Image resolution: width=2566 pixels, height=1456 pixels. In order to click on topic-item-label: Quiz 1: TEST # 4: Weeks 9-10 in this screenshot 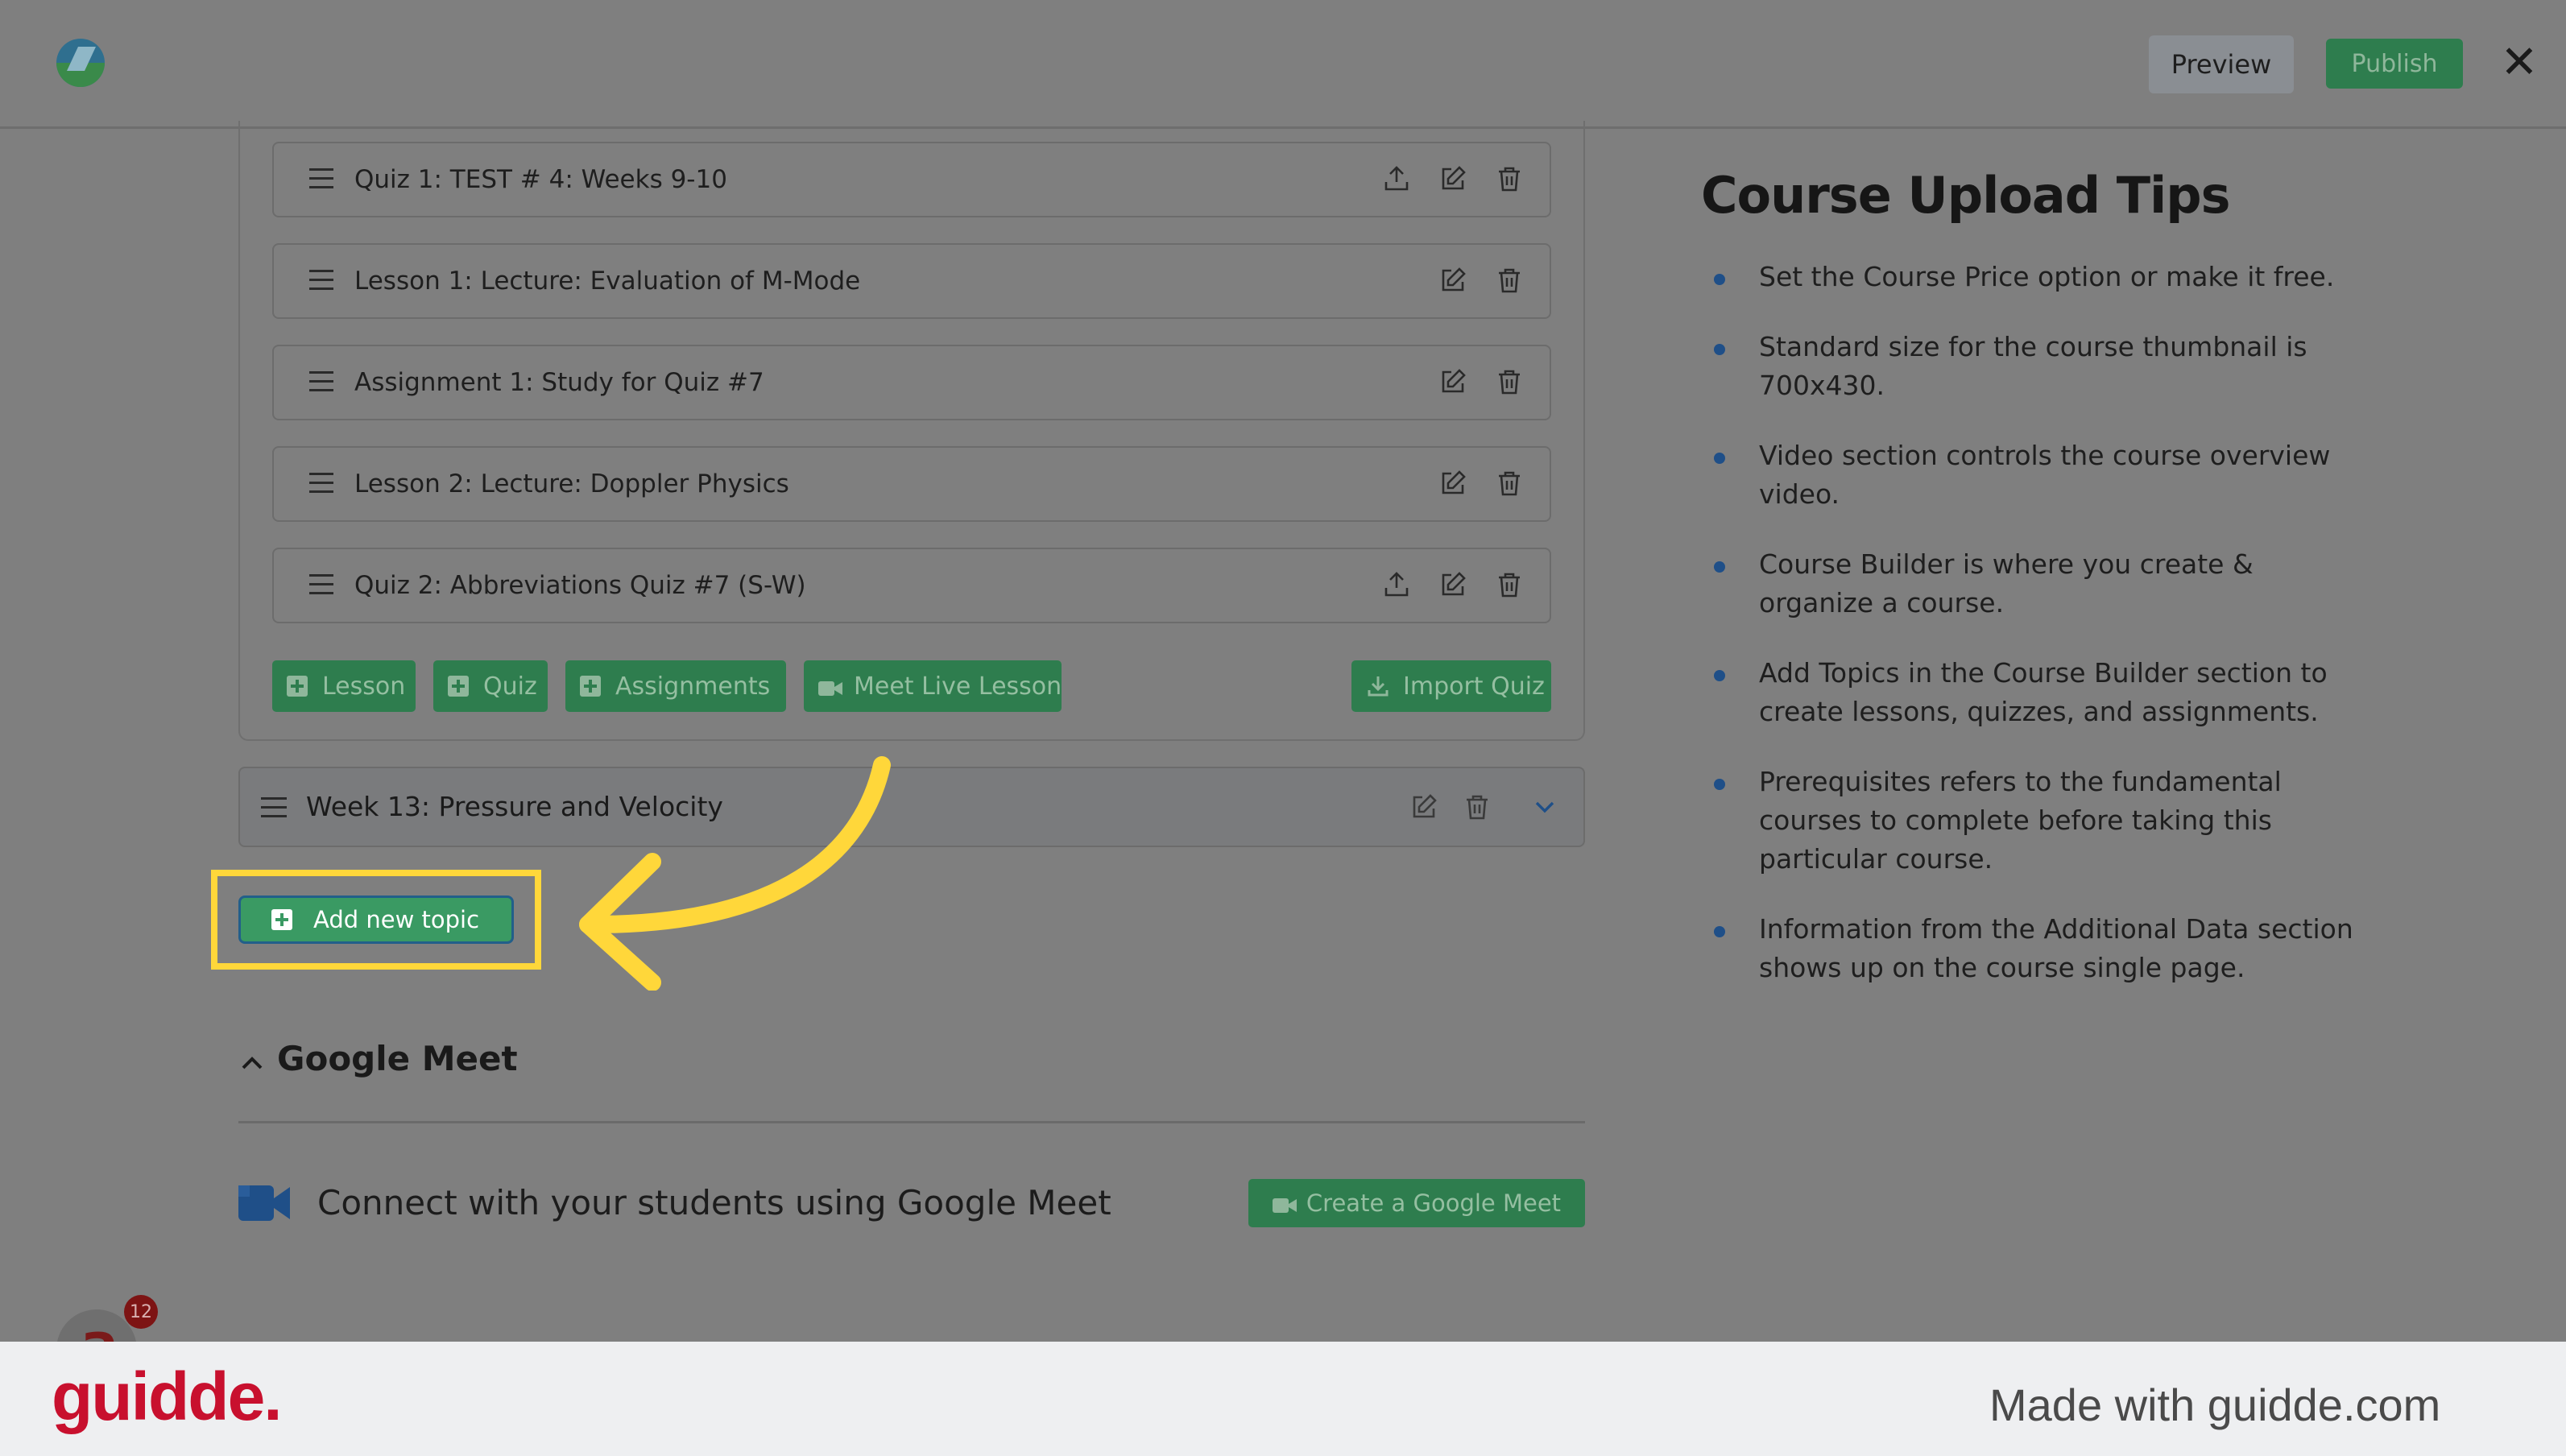, I will do `click(540, 180)`.